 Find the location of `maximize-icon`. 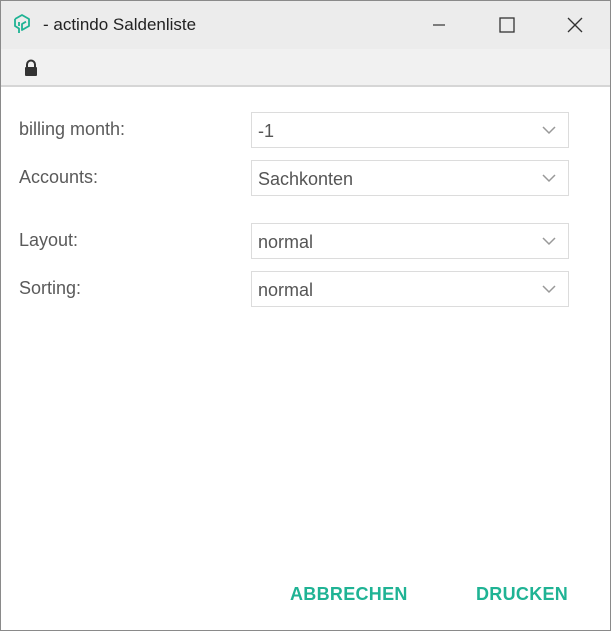

maximize-icon is located at coordinates (507, 25).